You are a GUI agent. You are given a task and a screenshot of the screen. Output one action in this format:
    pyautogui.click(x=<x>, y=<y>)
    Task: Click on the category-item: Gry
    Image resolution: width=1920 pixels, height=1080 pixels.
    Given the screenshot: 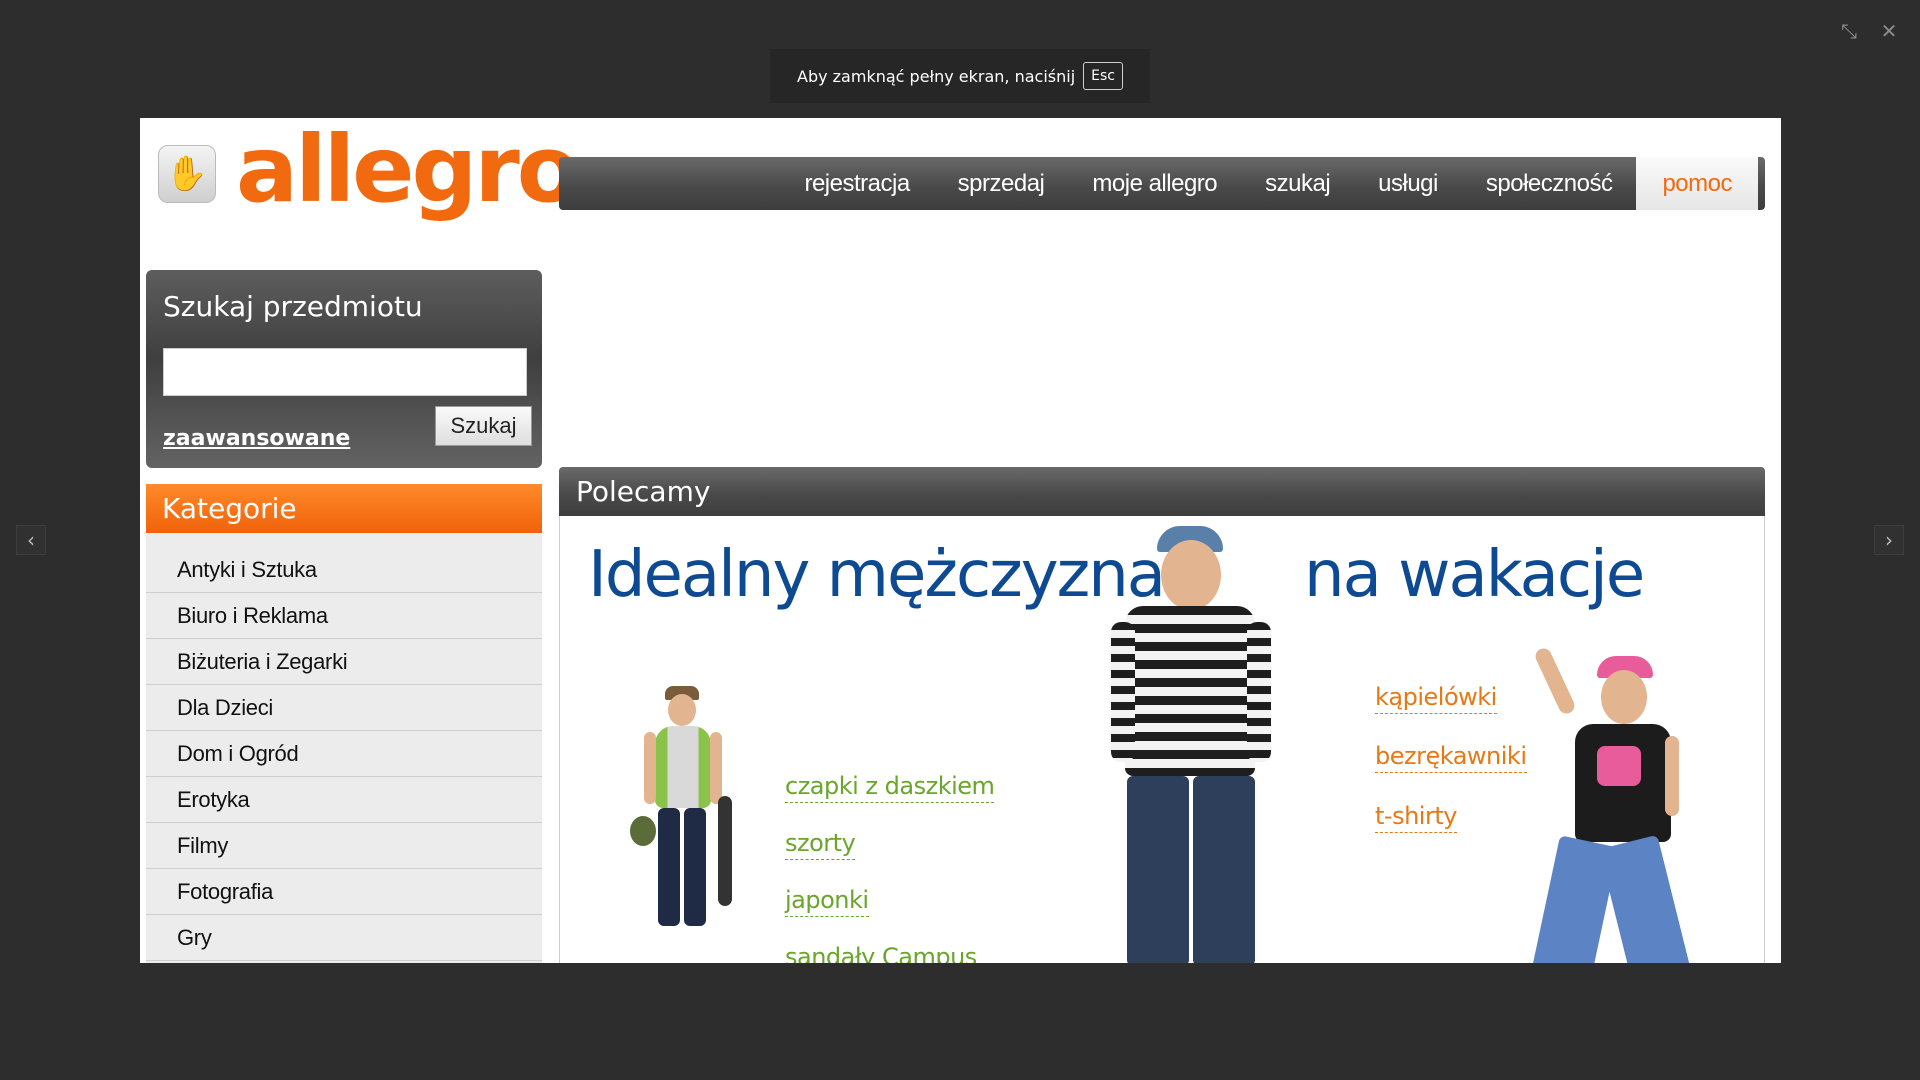 What is the action you would take?
    pyautogui.click(x=344, y=938)
    